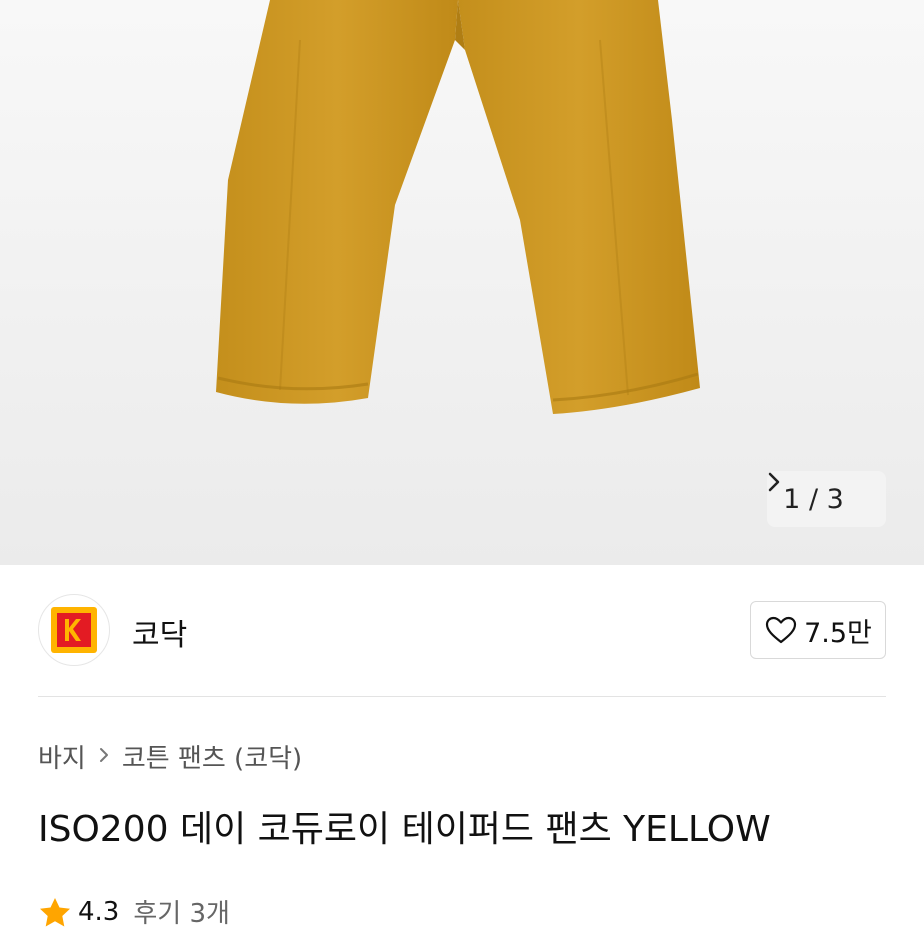  Describe the element at coordinates (99, 911) in the screenshot. I see `rating-score: 4.3` at that location.